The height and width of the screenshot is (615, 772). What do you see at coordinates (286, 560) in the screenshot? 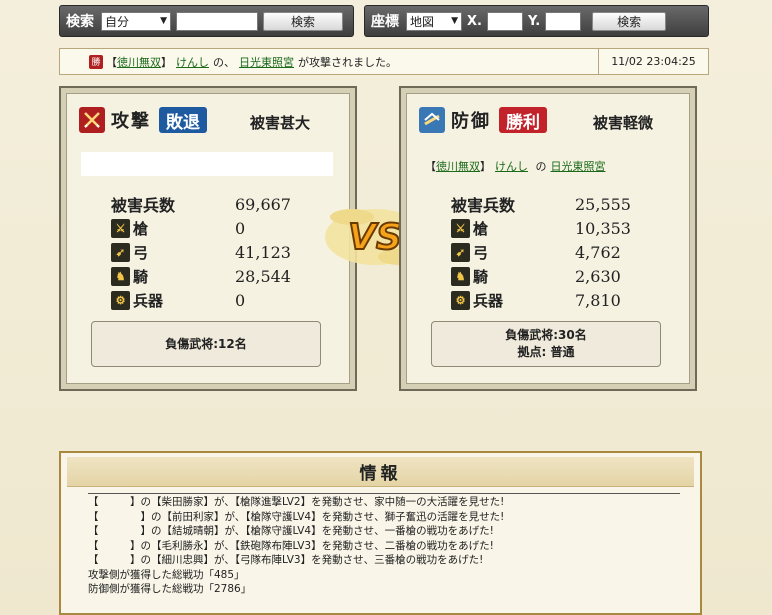
I see `info-line: 【 】の【細川忠興】が、【弓隊布陣LV3】を発動させ、三番槍の戦功をあげた!` at bounding box center [286, 560].